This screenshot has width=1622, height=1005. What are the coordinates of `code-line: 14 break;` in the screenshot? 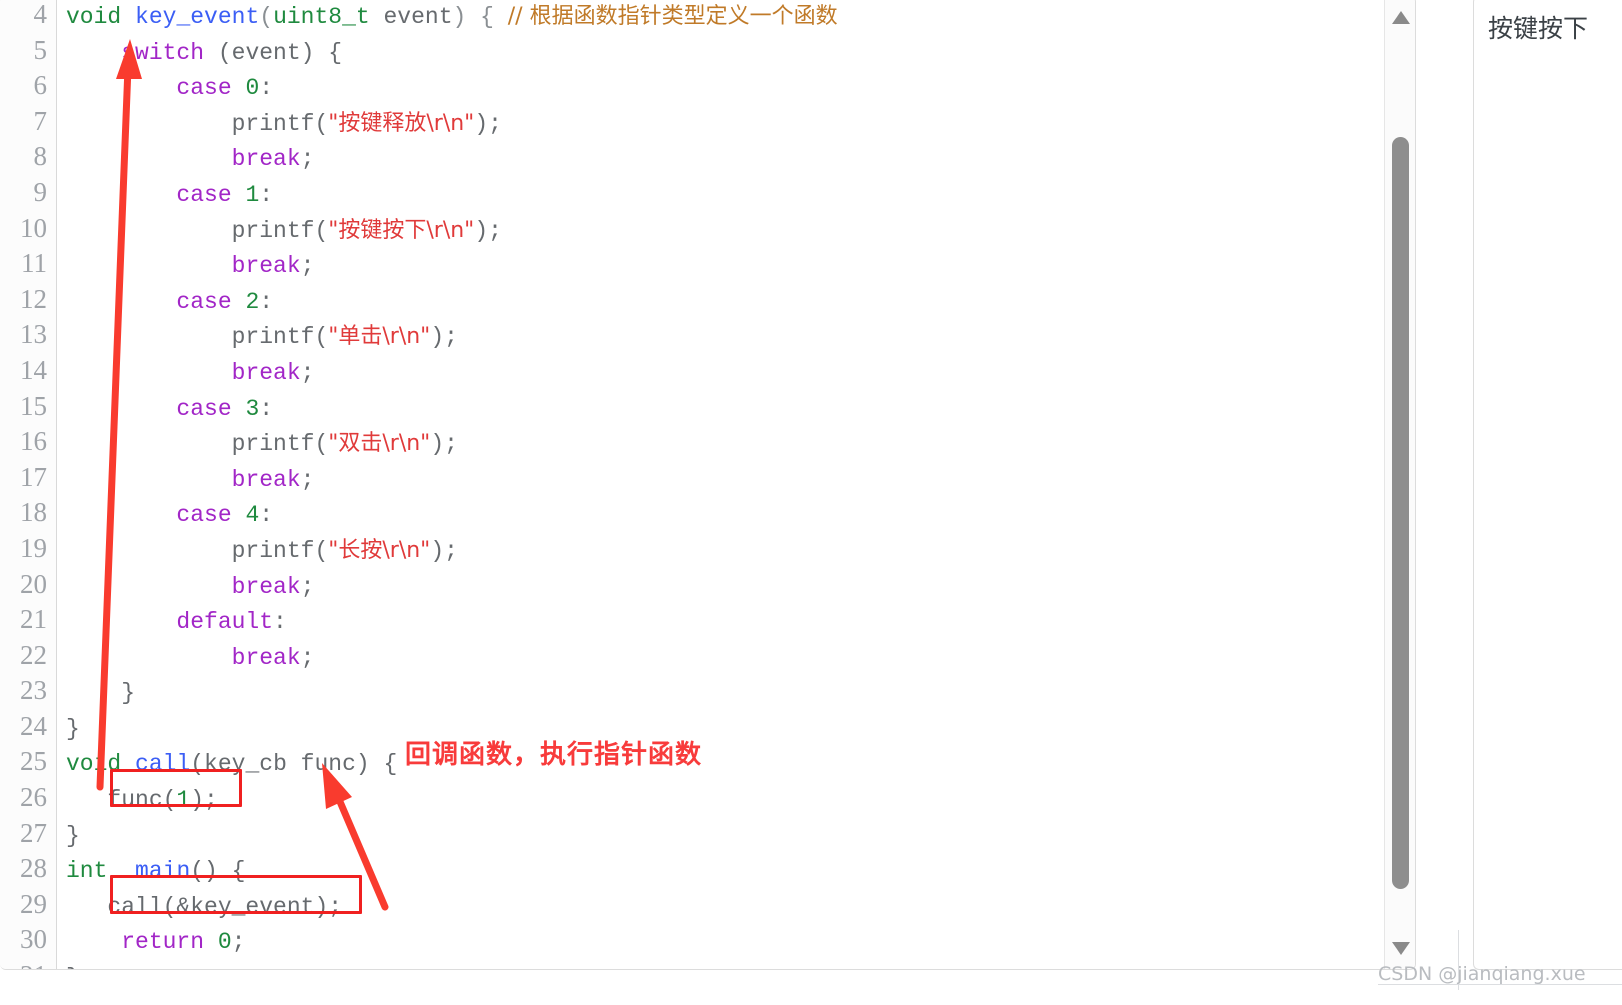 It's located at (692, 372).